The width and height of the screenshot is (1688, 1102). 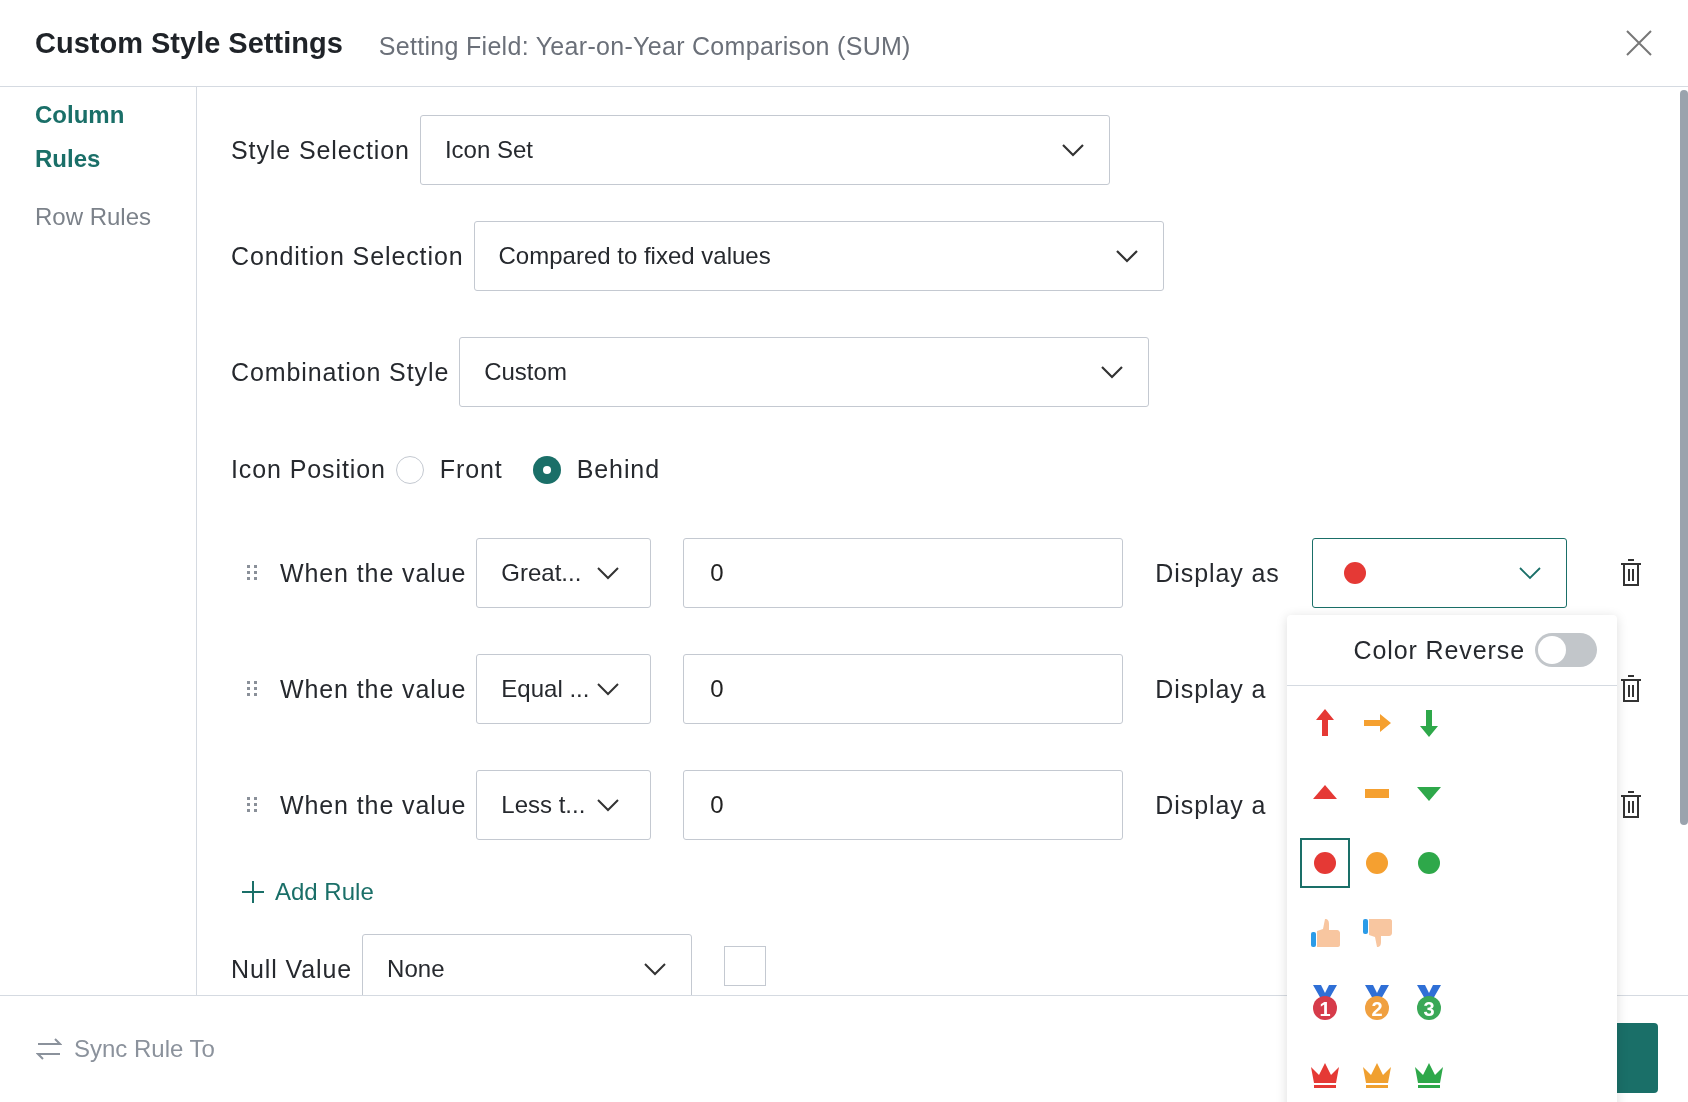 I want to click on dropdown: Compared to fixed values, so click(x=818, y=256).